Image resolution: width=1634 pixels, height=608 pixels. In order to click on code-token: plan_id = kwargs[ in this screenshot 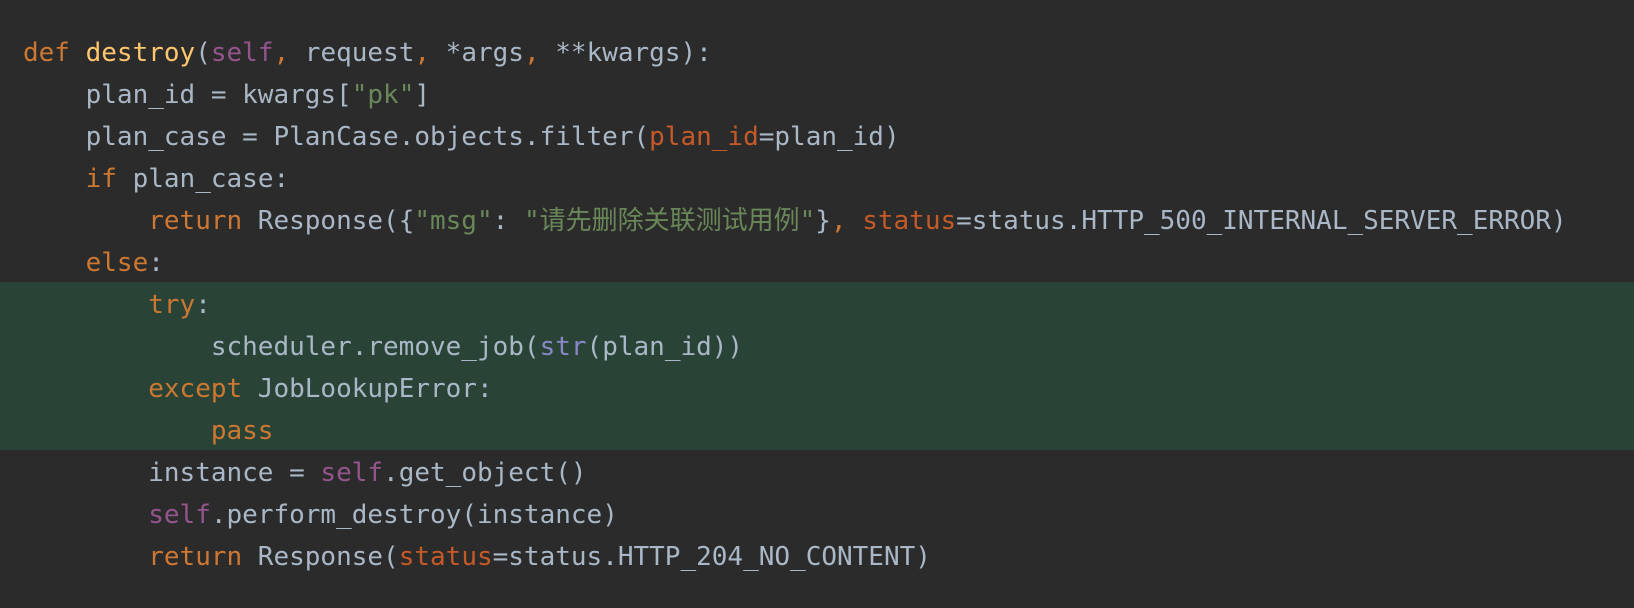, I will do `click(218, 95)`.